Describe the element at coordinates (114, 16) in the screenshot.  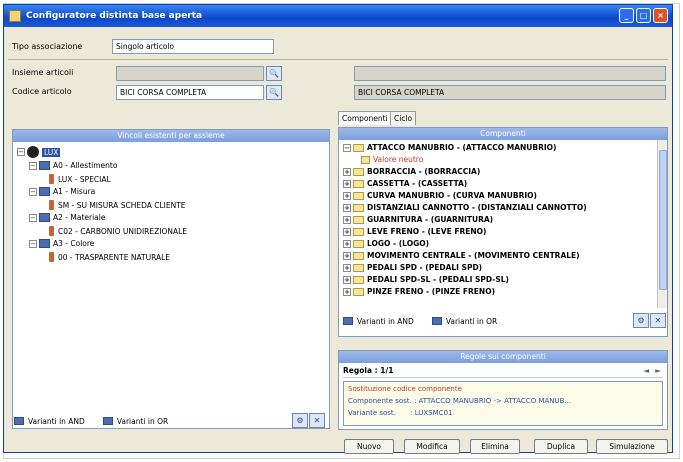
I see `window-title: Configuratore distinta base aperta` at that location.